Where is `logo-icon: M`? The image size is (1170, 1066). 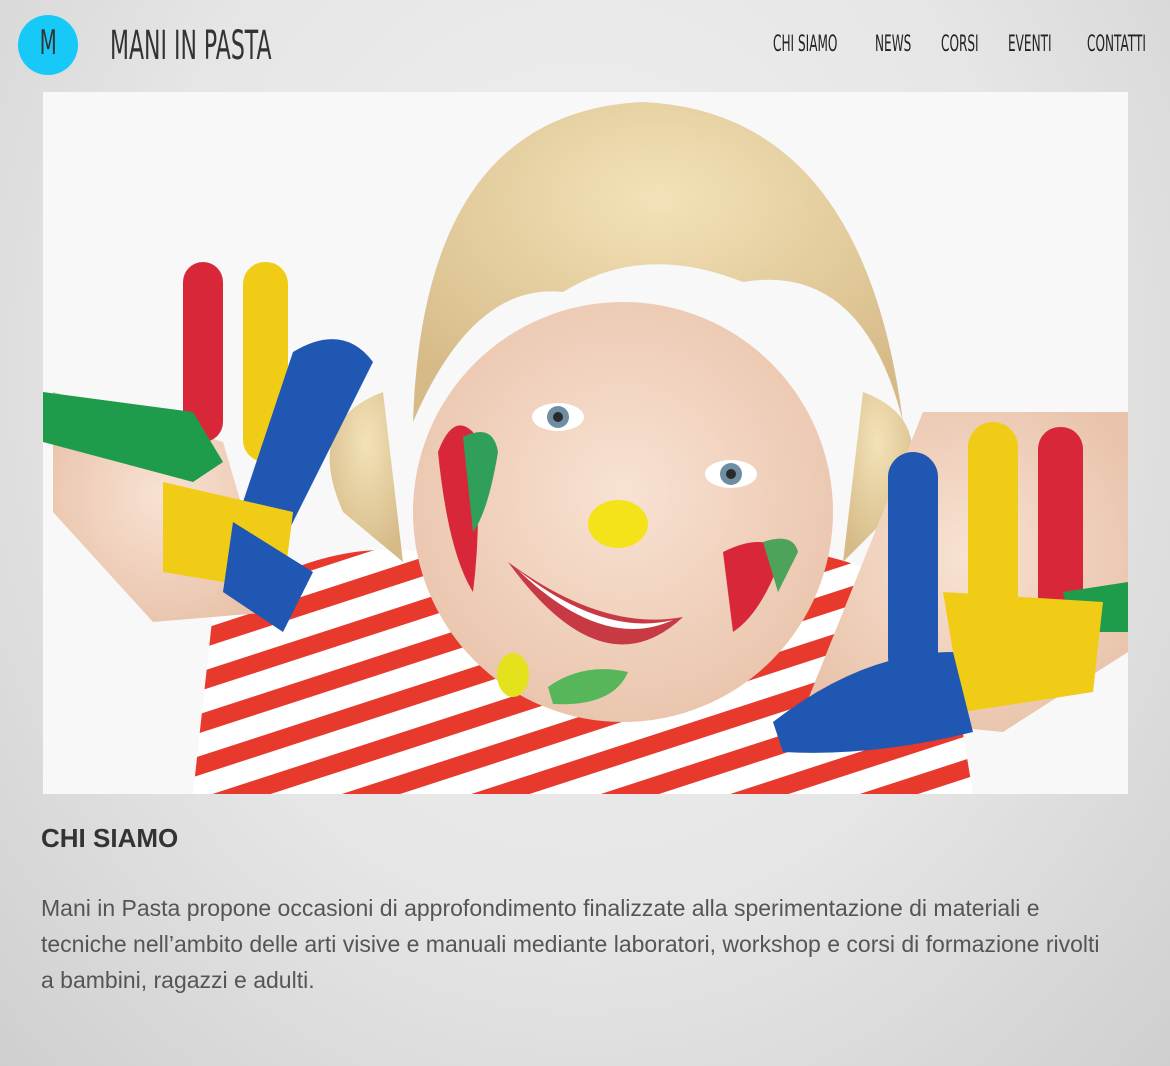 logo-icon: M is located at coordinates (48, 45).